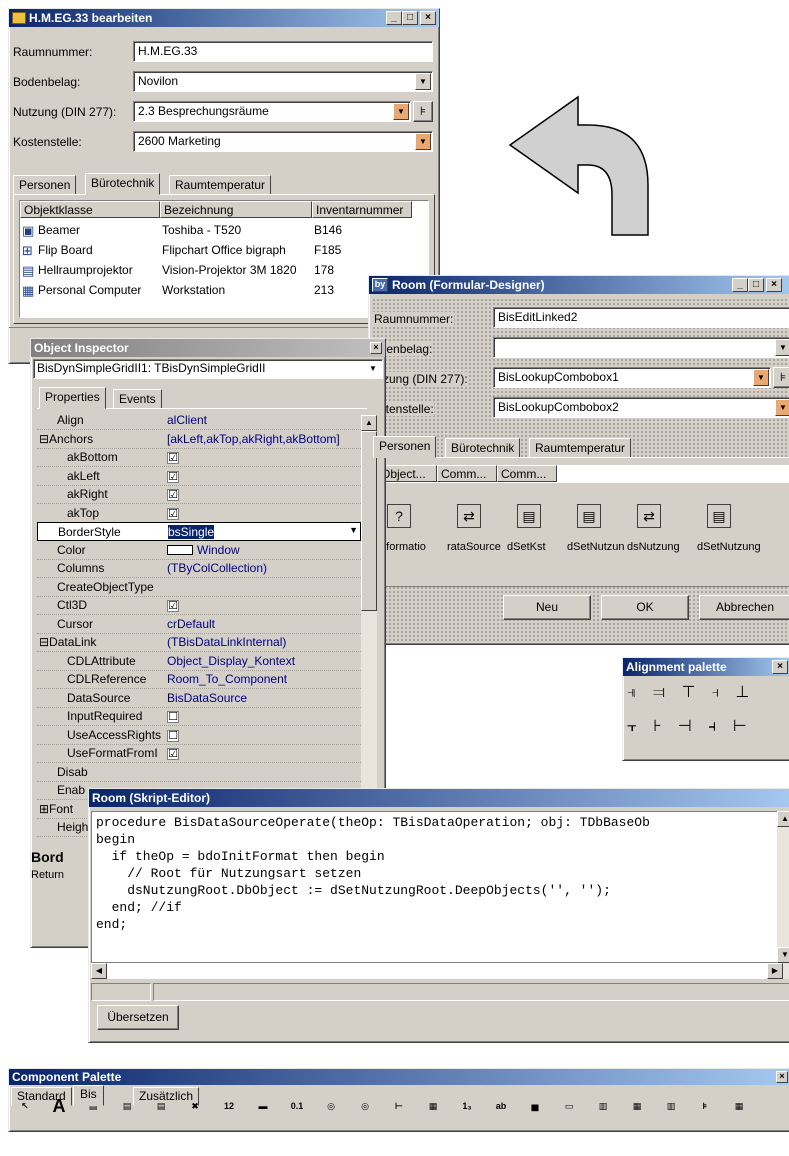 This screenshot has height=1156, width=789. Describe the element at coordinates (88, 1095) in the screenshot. I see `tab-bis: Bis` at that location.